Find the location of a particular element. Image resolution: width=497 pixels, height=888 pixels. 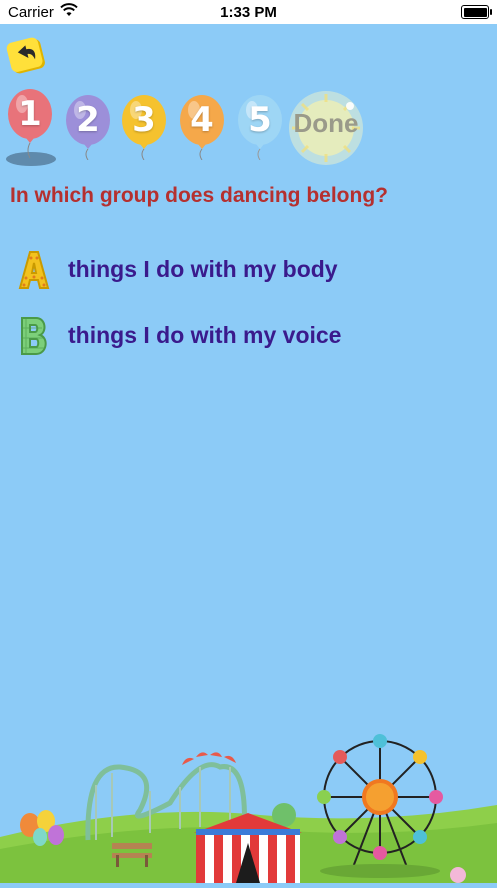

step-1-balloon: 1 is located at coordinates (30, 123).